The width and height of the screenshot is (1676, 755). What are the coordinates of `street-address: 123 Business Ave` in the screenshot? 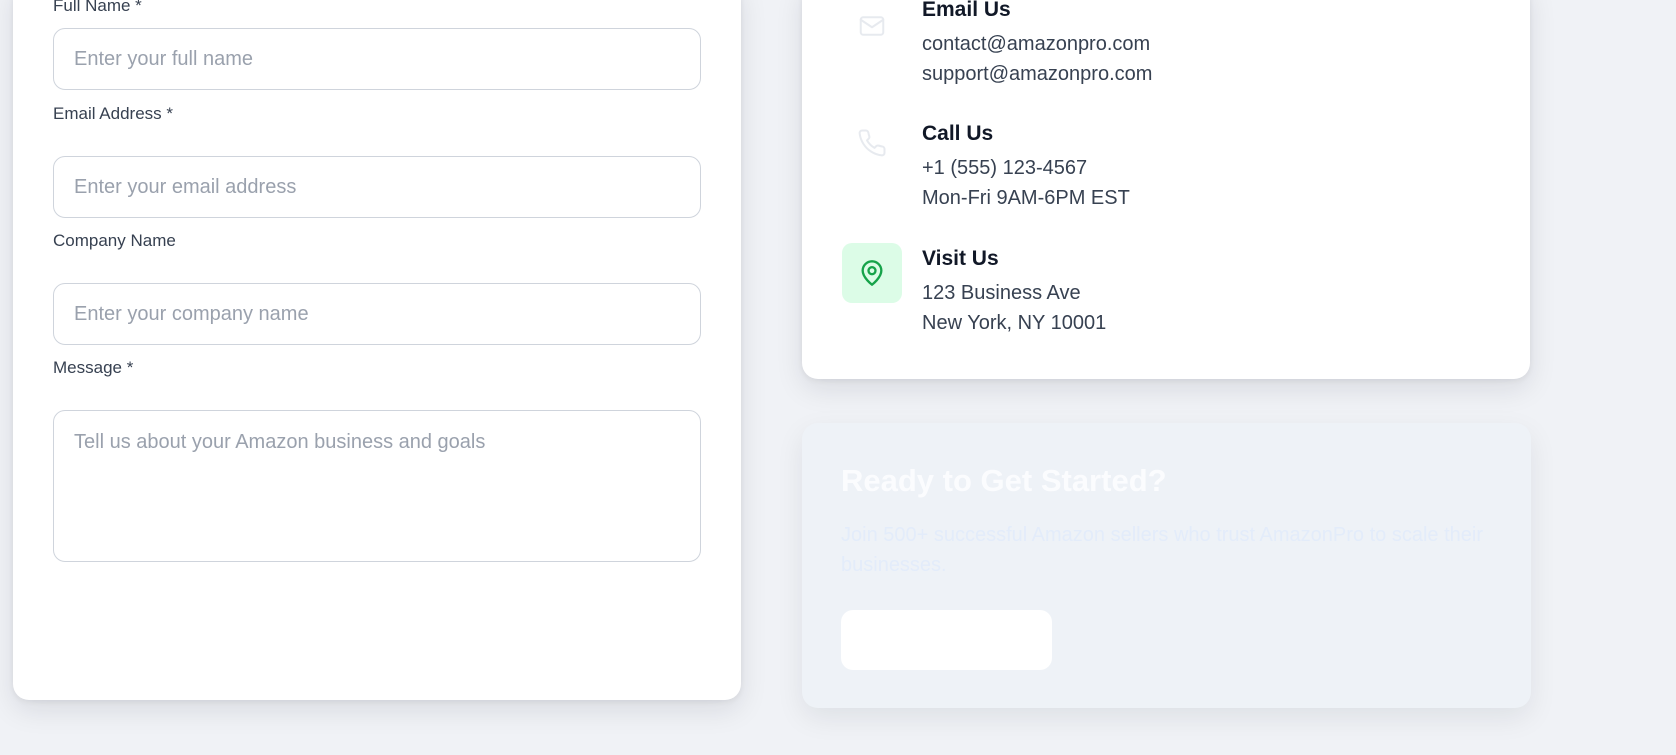 It's located at (1001, 293).